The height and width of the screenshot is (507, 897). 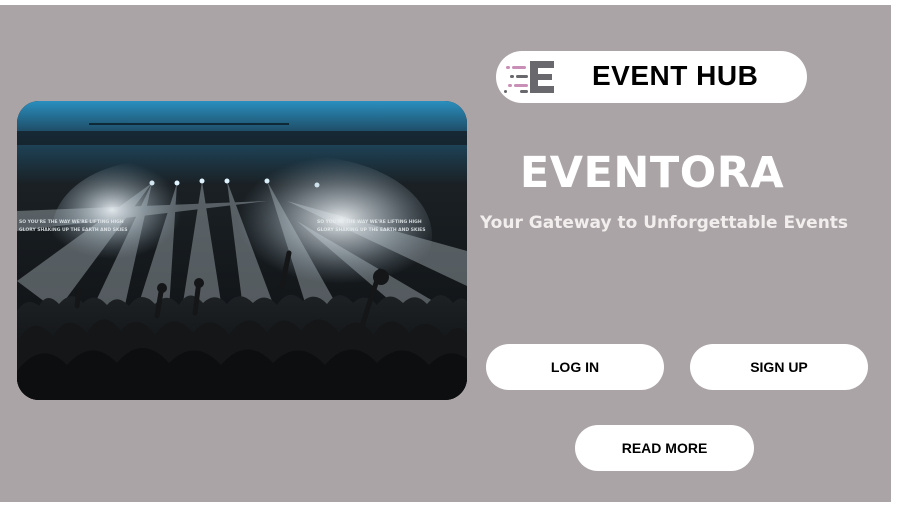 What do you see at coordinates (575, 367) in the screenshot?
I see `login-button: LOG IN` at bounding box center [575, 367].